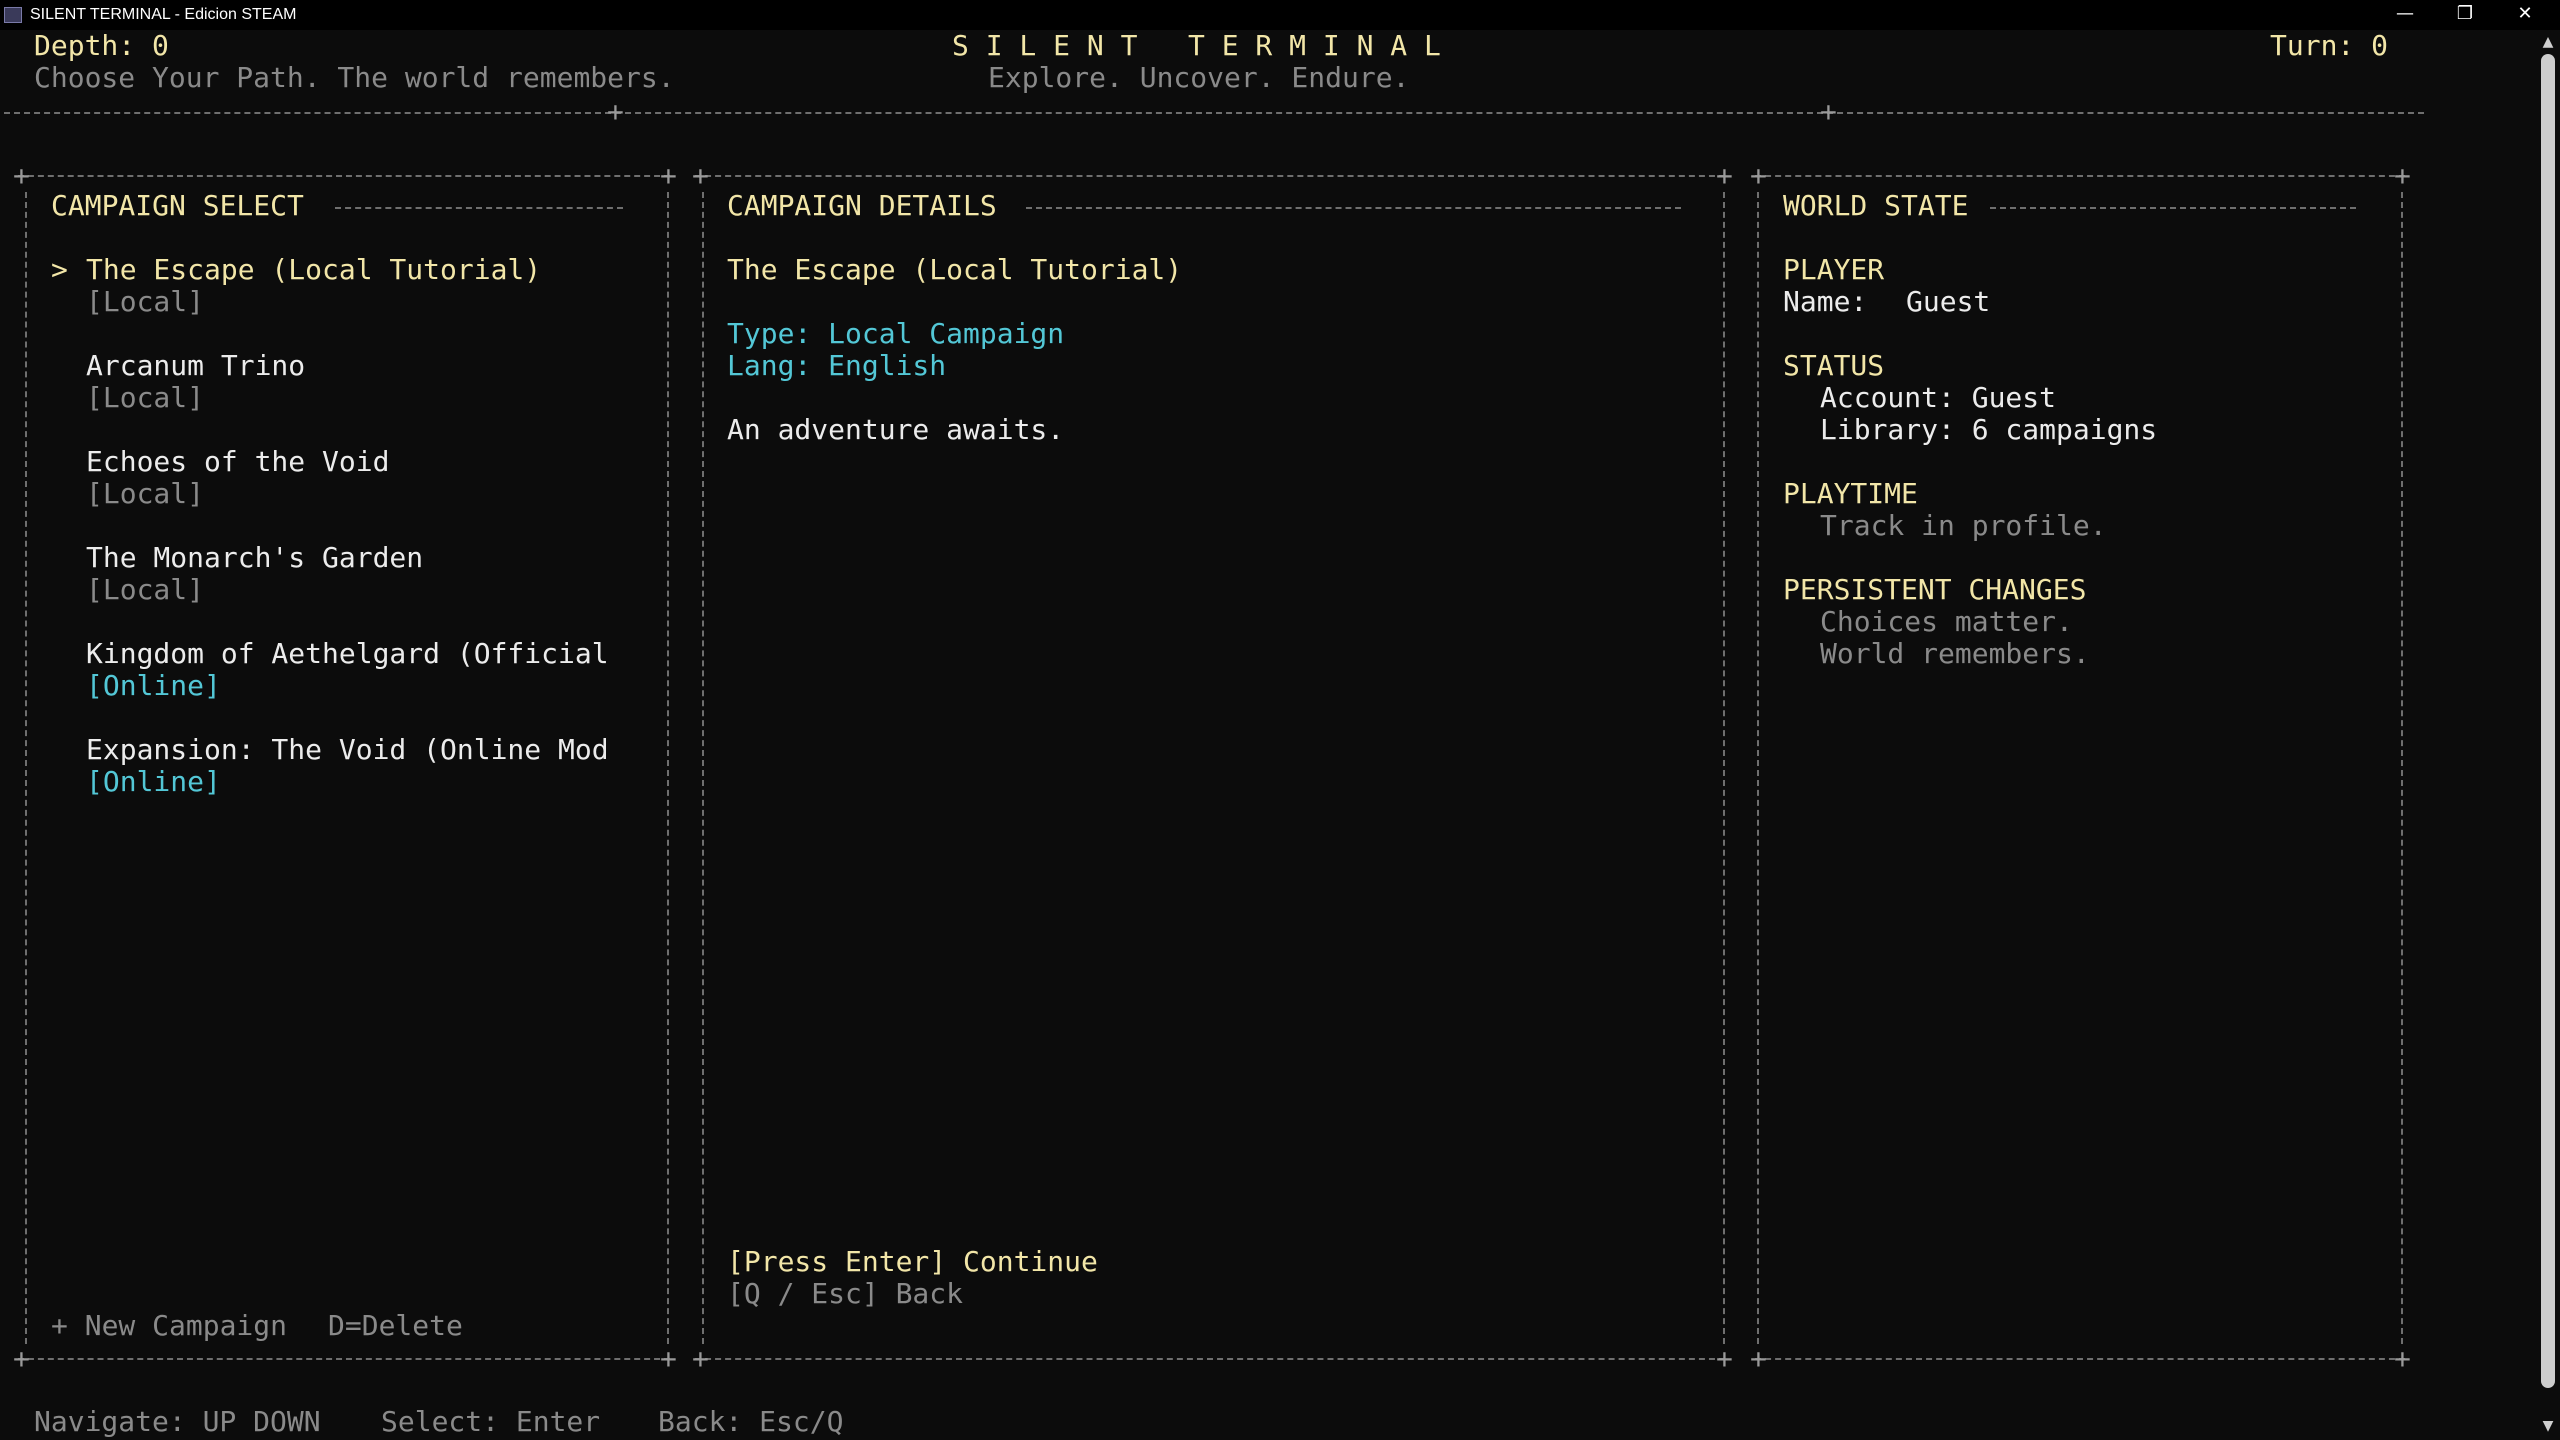 The height and width of the screenshot is (1440, 2560). What do you see at coordinates (238, 461) in the screenshot?
I see `campaign-name: Echoes of the Void` at bounding box center [238, 461].